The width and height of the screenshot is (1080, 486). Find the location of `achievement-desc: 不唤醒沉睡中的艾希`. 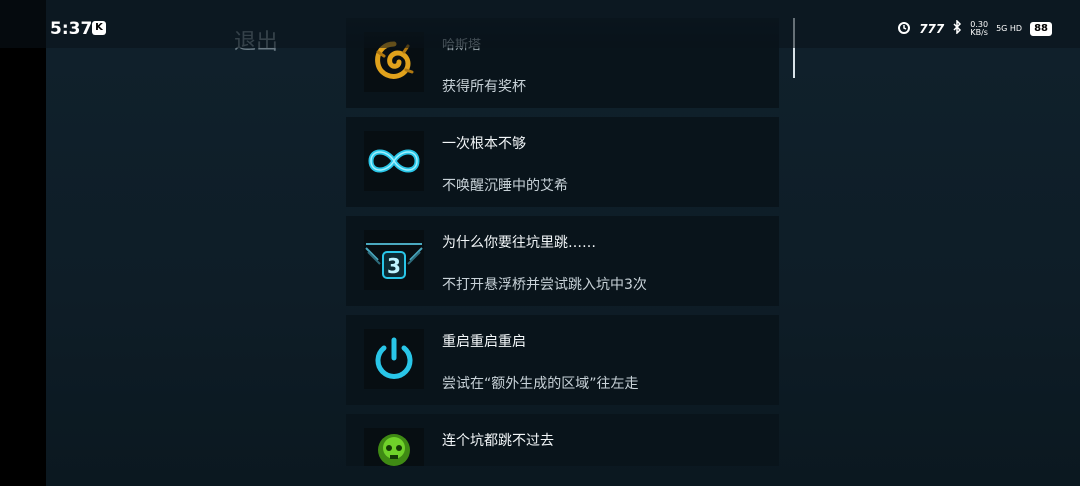

achievement-desc: 不唤醒沉睡中的艾希 is located at coordinates (505, 186).